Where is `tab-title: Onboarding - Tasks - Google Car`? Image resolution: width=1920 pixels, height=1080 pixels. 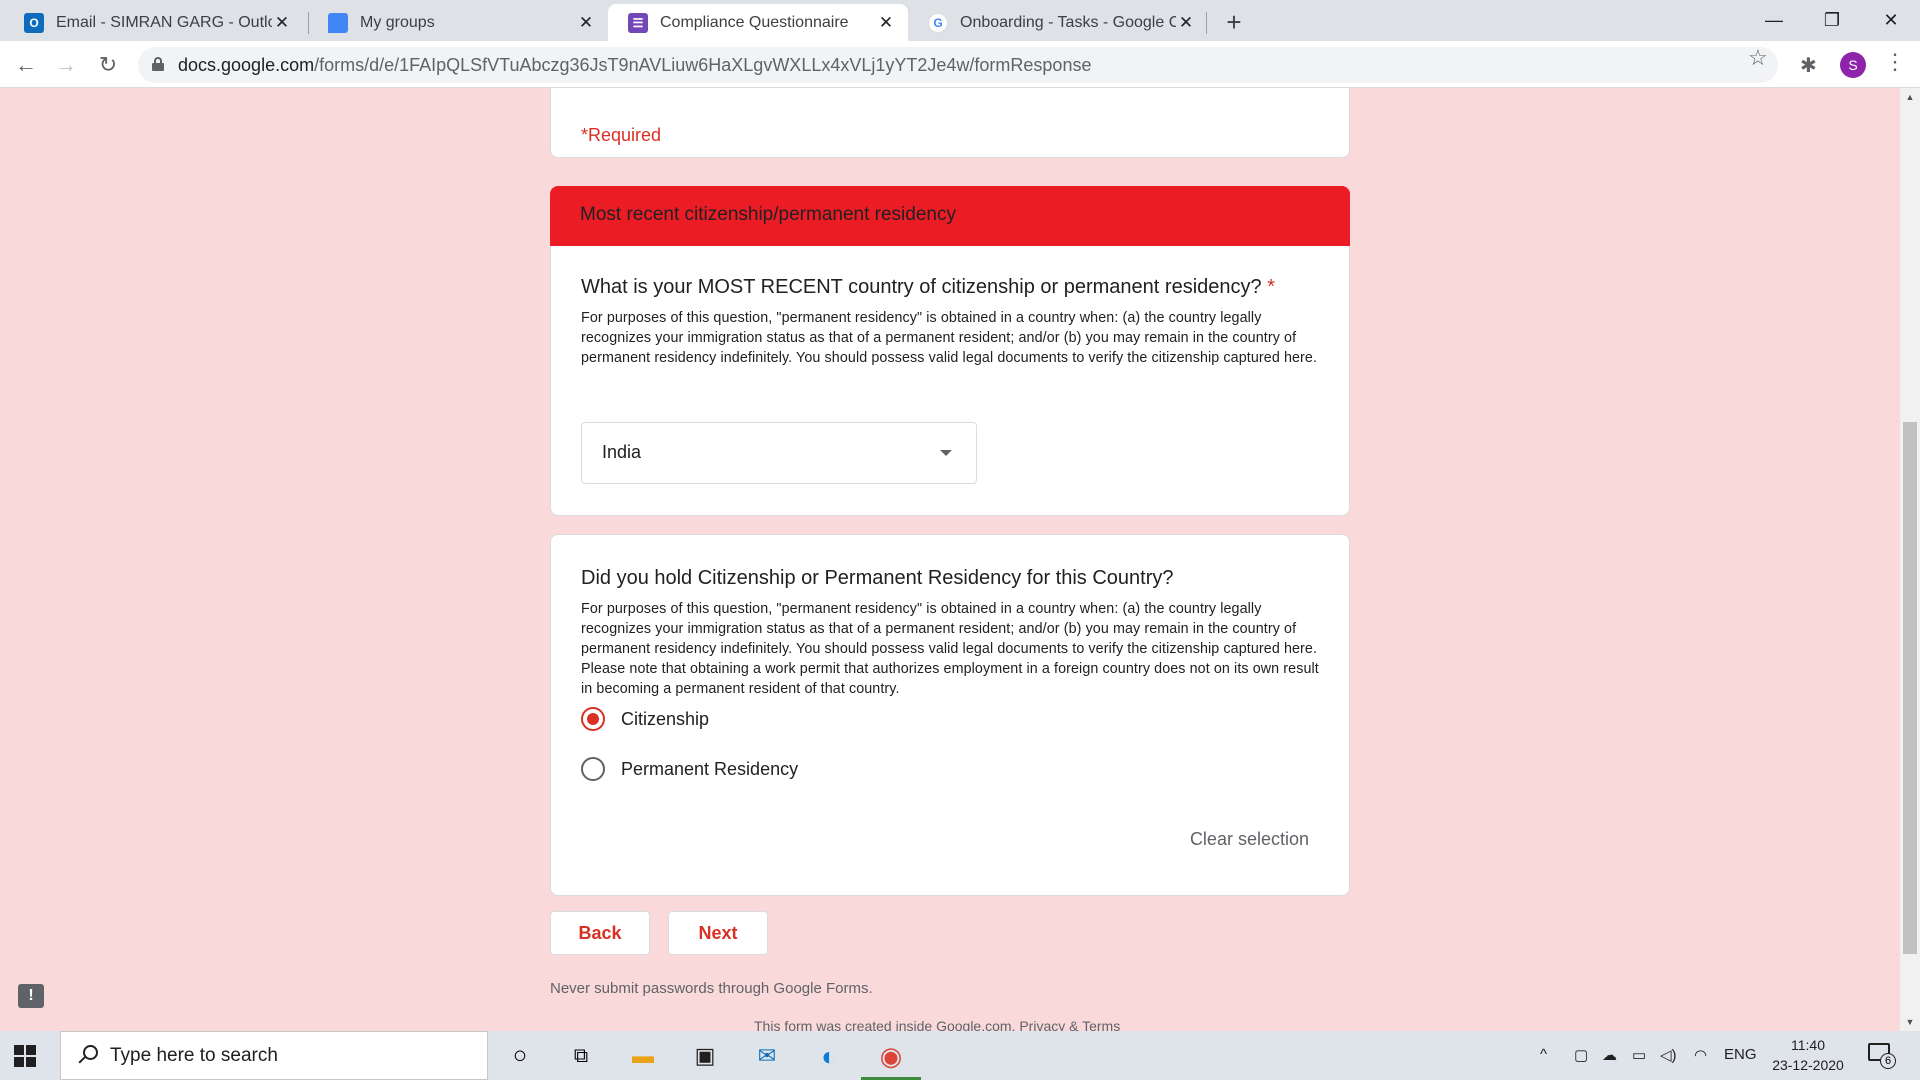 tab-title: Onboarding - Tasks - Google Car is located at coordinates (1068, 22).